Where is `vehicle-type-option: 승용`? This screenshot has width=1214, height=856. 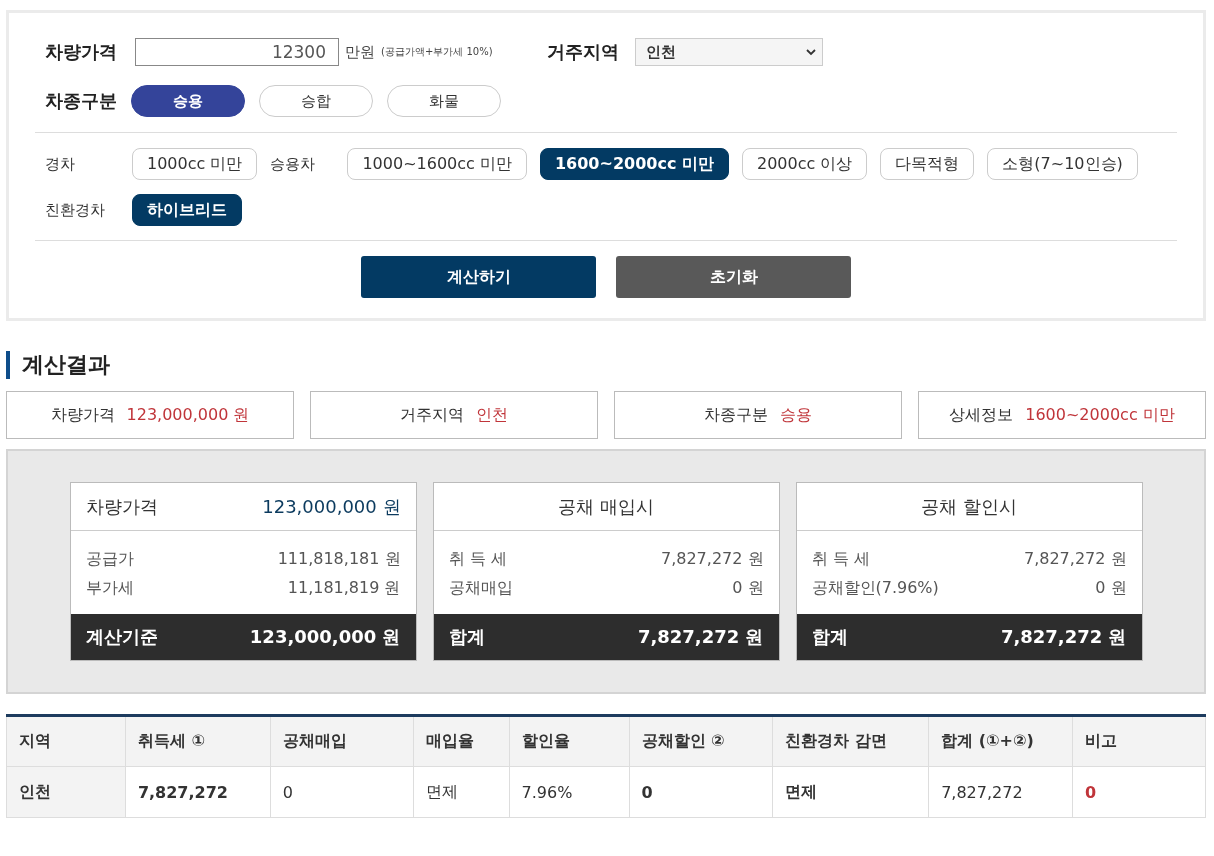
vehicle-type-option: 승용 is located at coordinates (188, 101).